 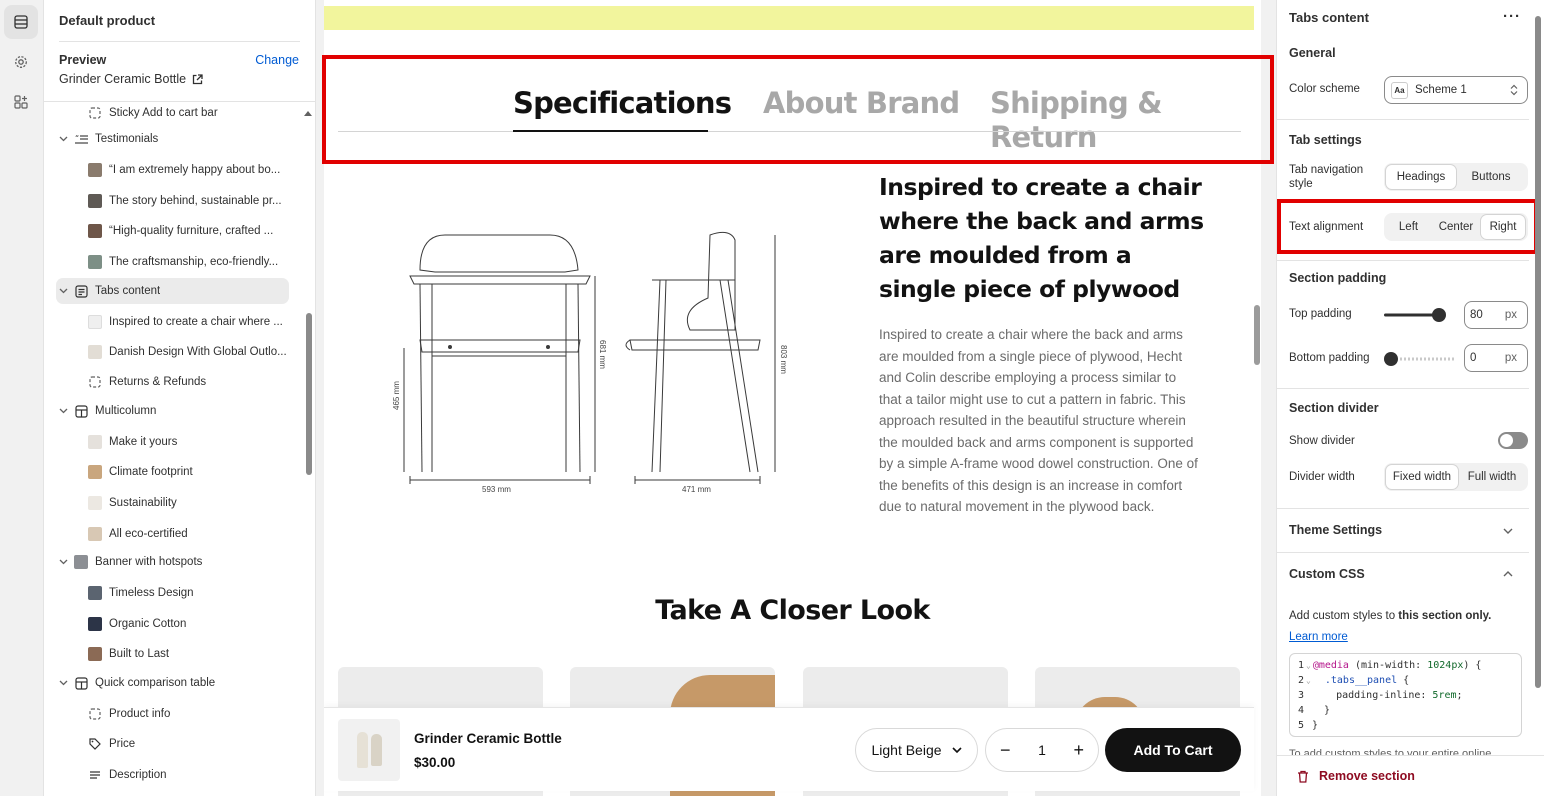 I want to click on show-divider-toggle, so click(x=1513, y=440).